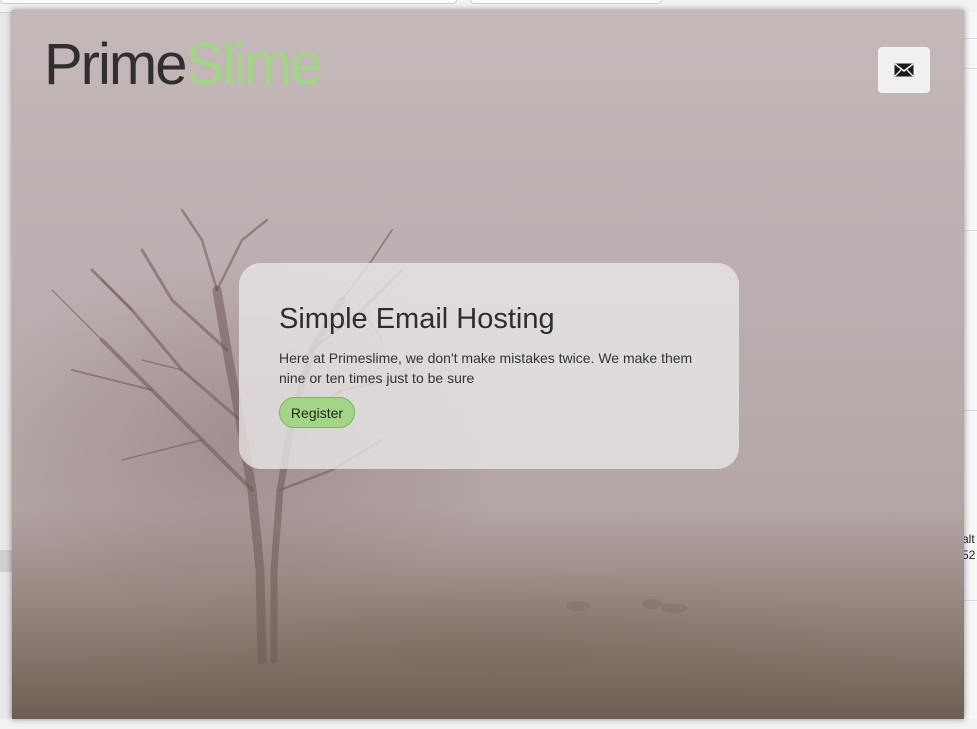  Describe the element at coordinates (317, 412) in the screenshot. I see `register-button: Register` at that location.